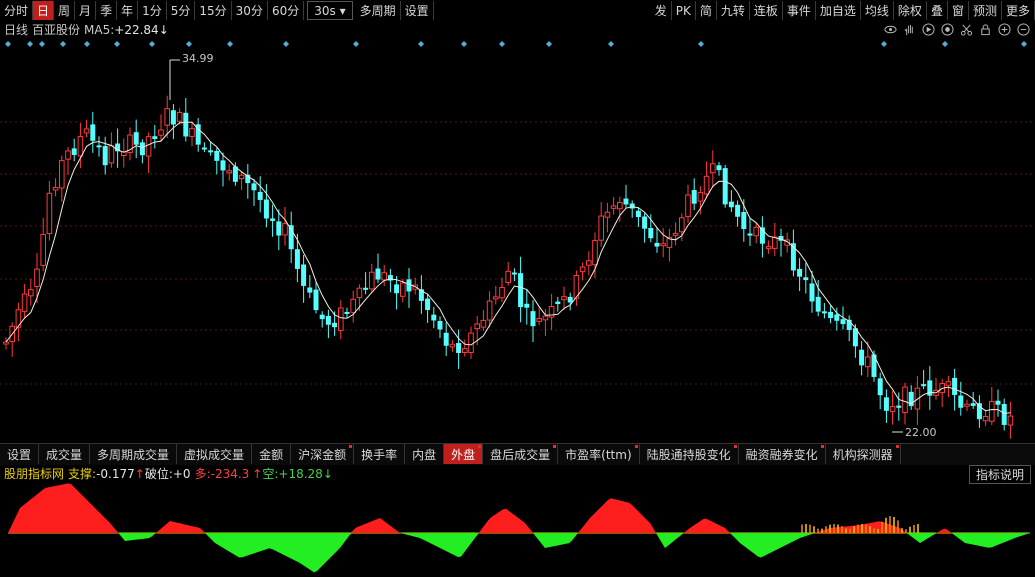 The height and width of the screenshot is (577, 1035). Describe the element at coordinates (272, 454) in the screenshot. I see `tab-4: 金额` at that location.